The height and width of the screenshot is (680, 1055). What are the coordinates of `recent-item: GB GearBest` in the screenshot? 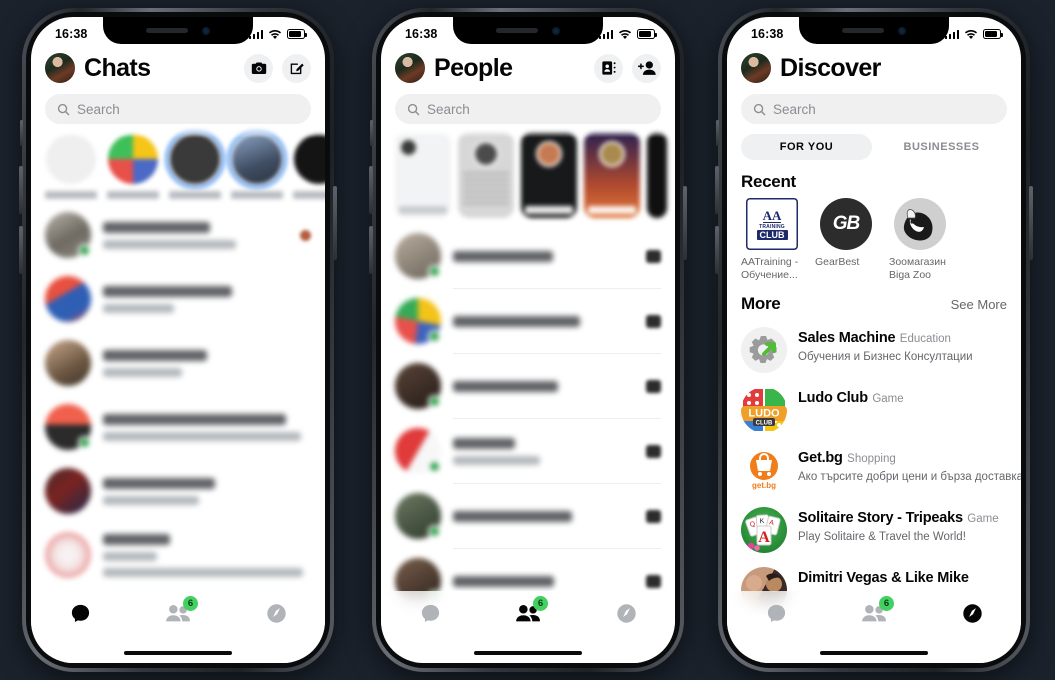 It's located at (846, 240).